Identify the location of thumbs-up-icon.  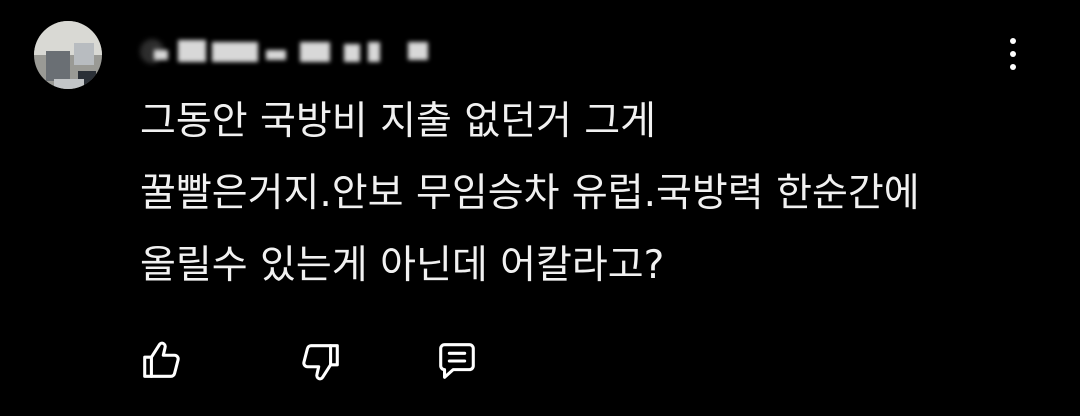
(161, 359).